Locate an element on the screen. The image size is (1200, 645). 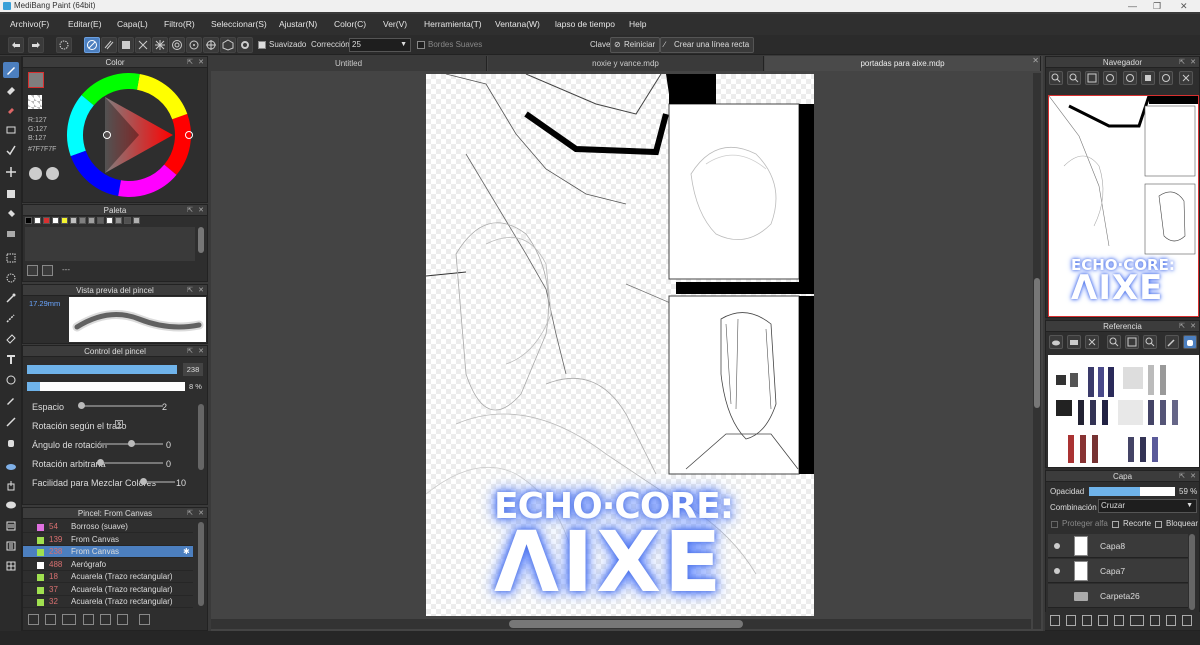
cloud-reference-button is located at coordinates (1056, 342).